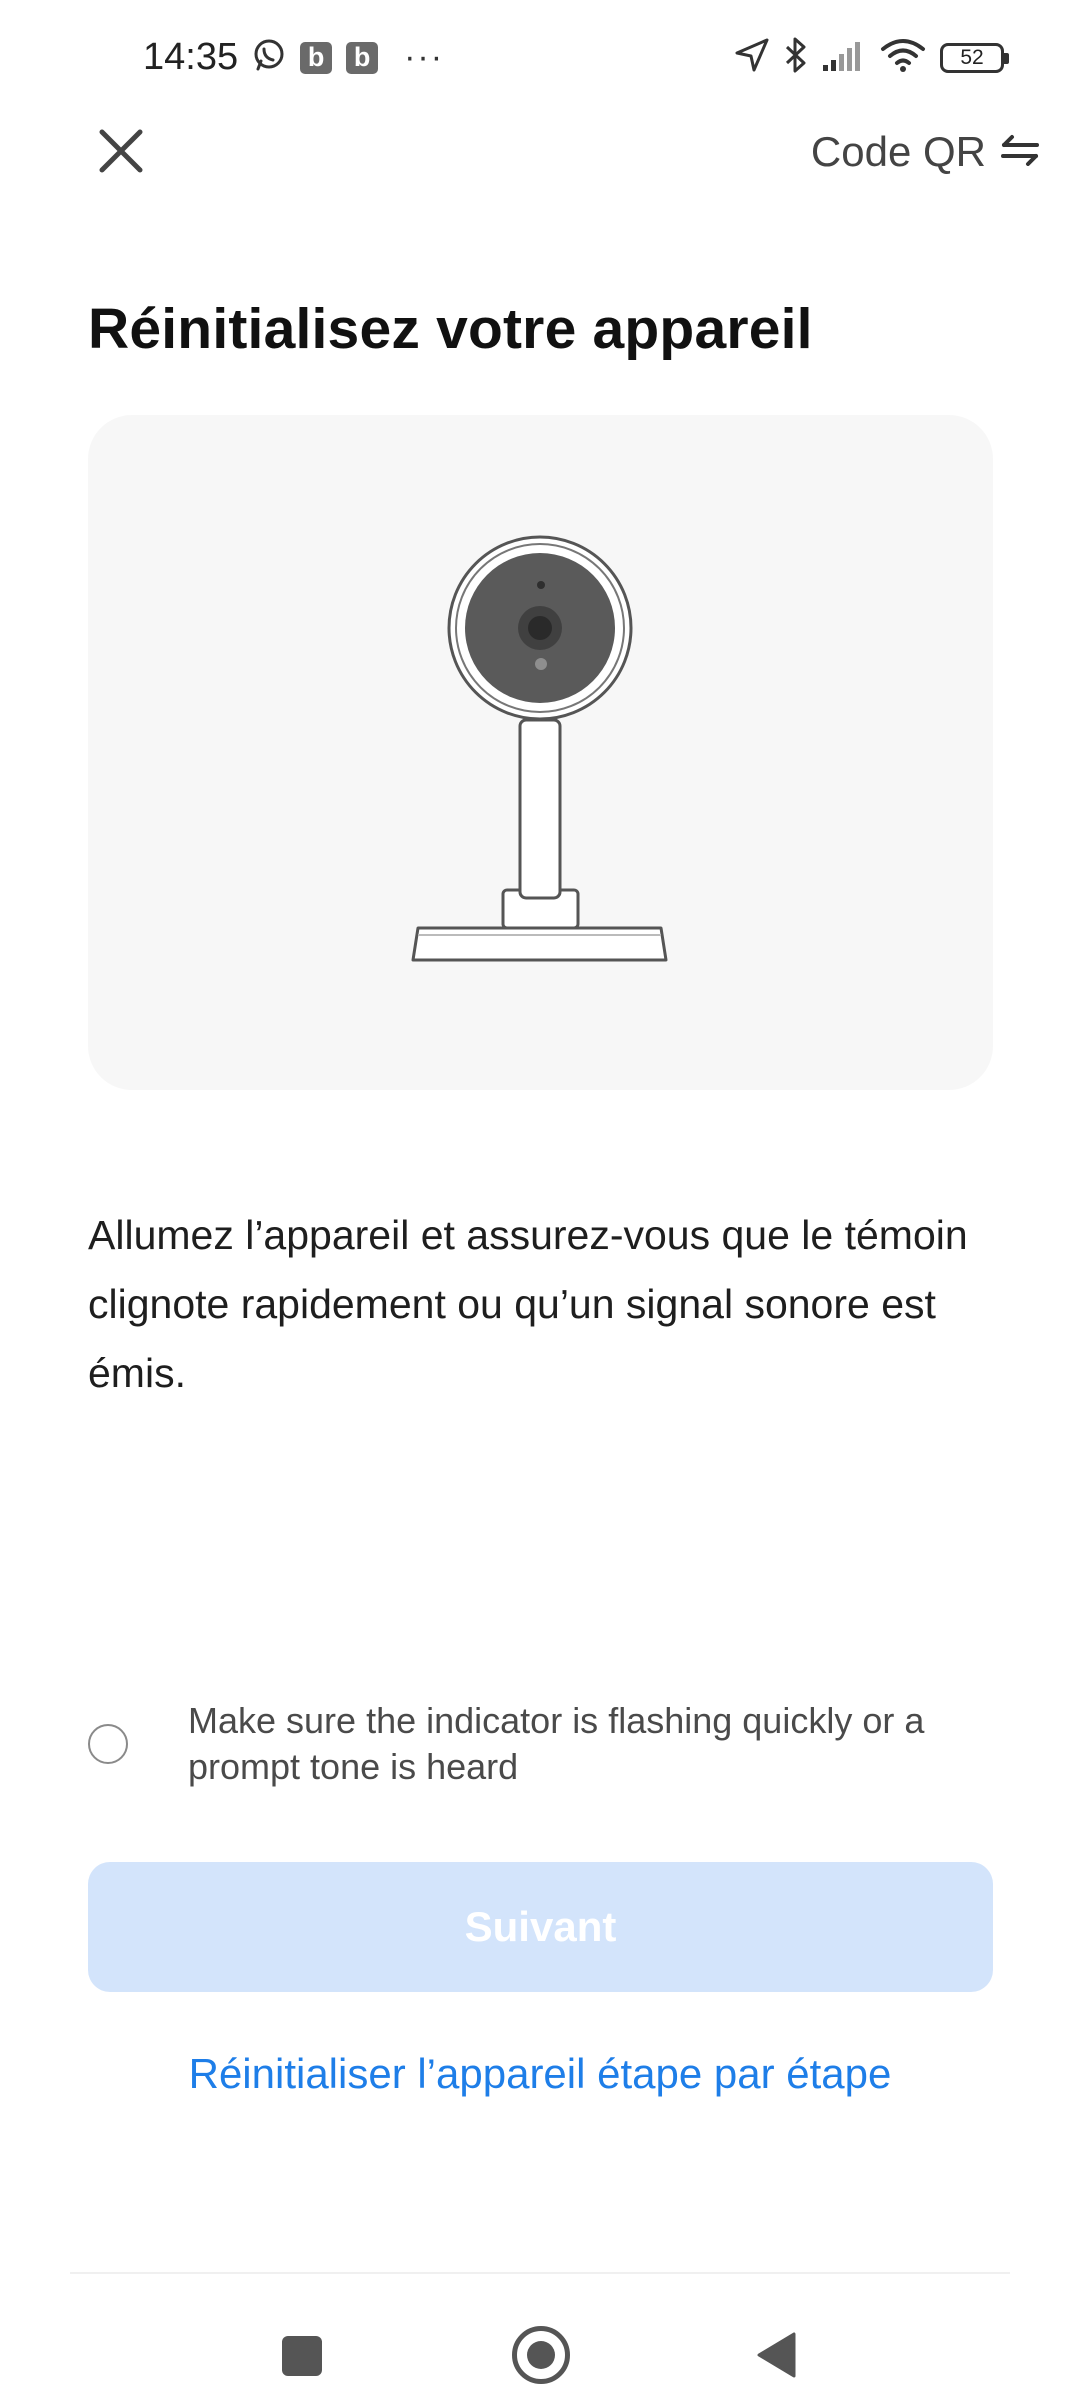 The image size is (1080, 2400). I want to click on system-nav-bar, so click(540, 2345).